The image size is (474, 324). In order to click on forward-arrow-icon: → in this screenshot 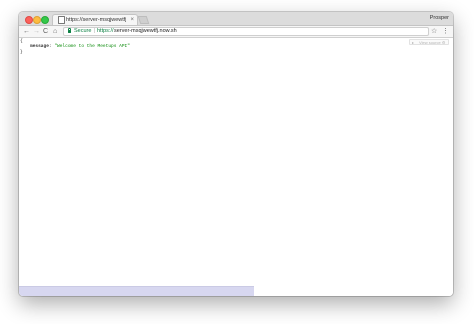, I will do `click(36, 31)`.